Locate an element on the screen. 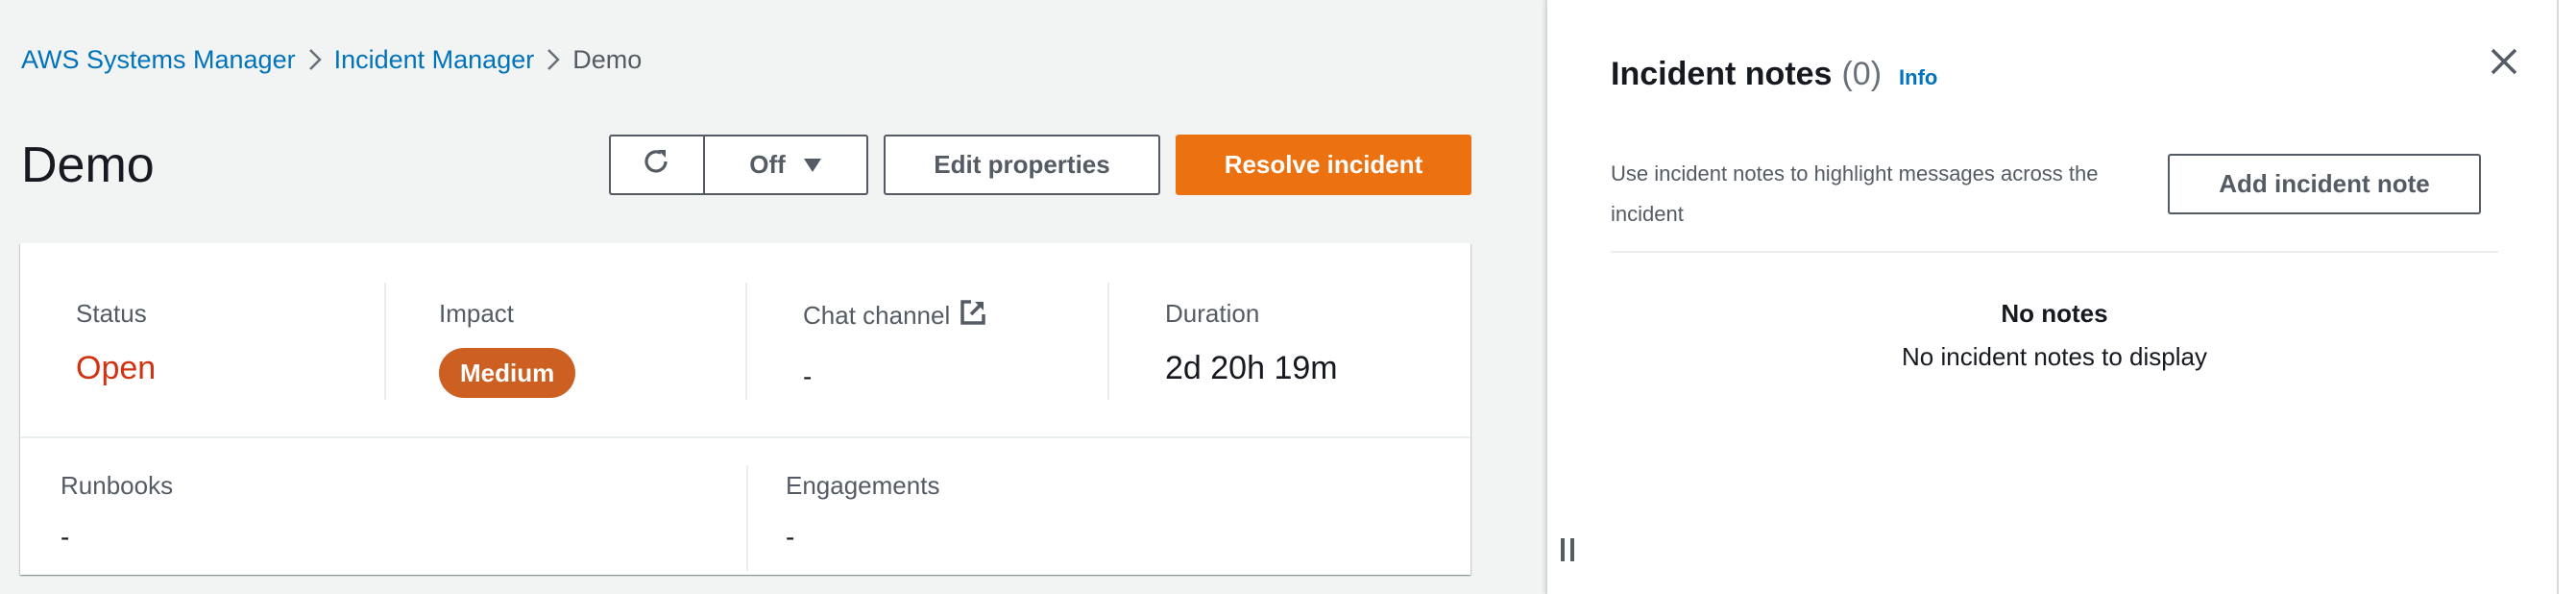 Image resolution: width=2576 pixels, height=594 pixels. edit-properties-button: Edit properties is located at coordinates (1022, 165).